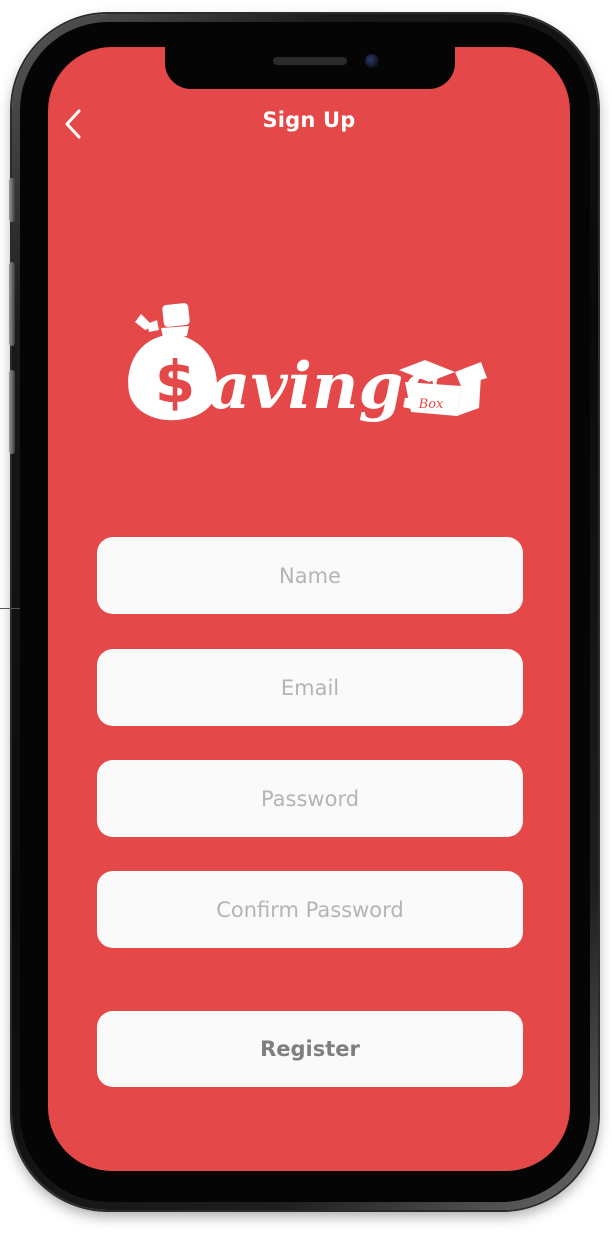 This screenshot has height=1245, width=612. I want to click on nav-bar: Sign Up, so click(309, 123).